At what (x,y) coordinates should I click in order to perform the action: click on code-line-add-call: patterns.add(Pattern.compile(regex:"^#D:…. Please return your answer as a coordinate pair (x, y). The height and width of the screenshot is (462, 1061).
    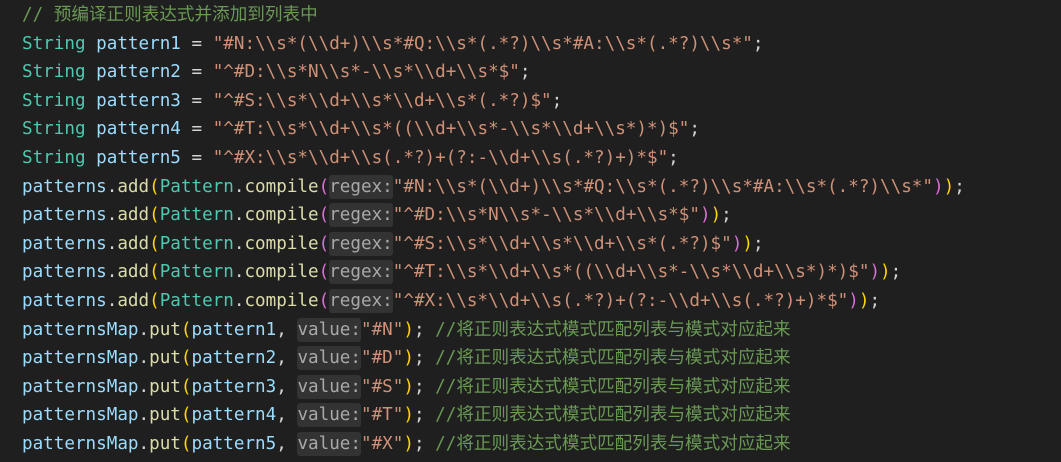
    Looking at the image, I should click on (530, 215).